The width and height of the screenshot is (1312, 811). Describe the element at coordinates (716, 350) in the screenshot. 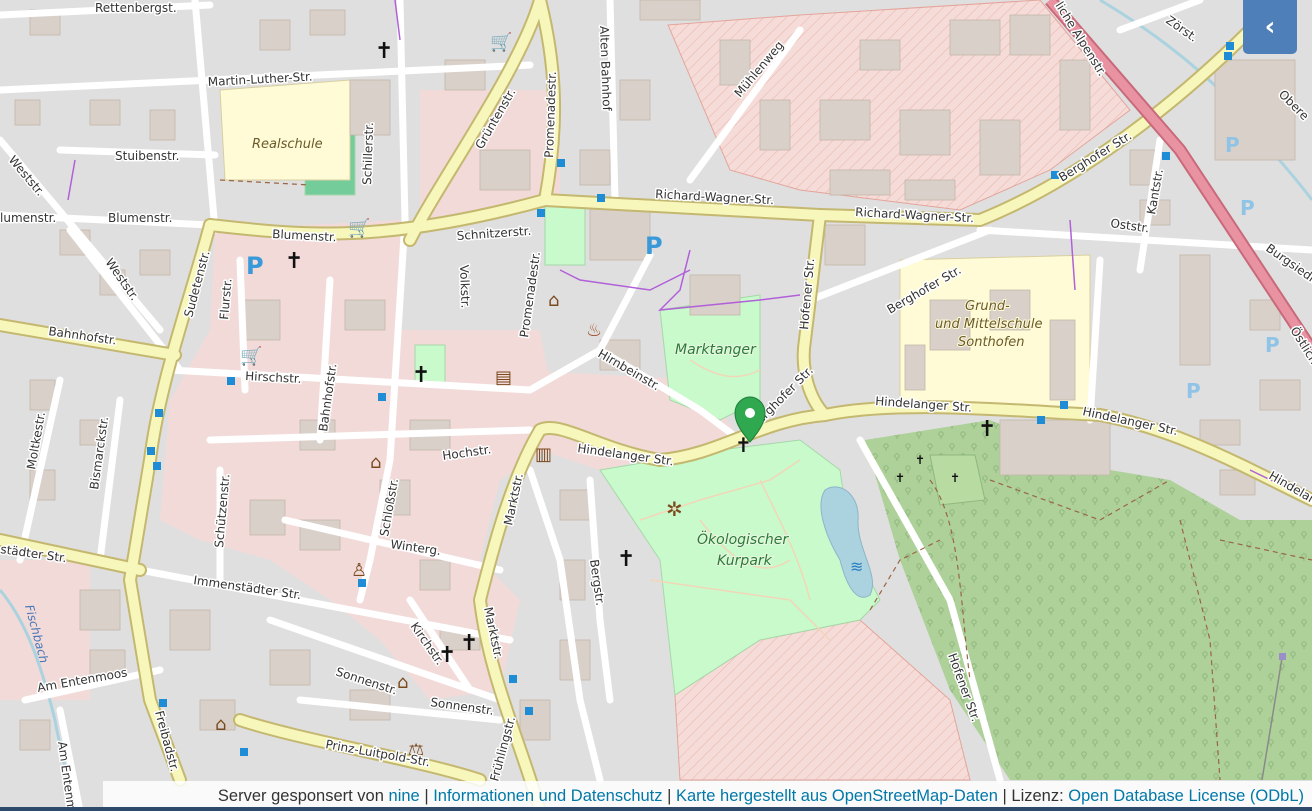

I see `label-marktanger: Marktanger` at that location.